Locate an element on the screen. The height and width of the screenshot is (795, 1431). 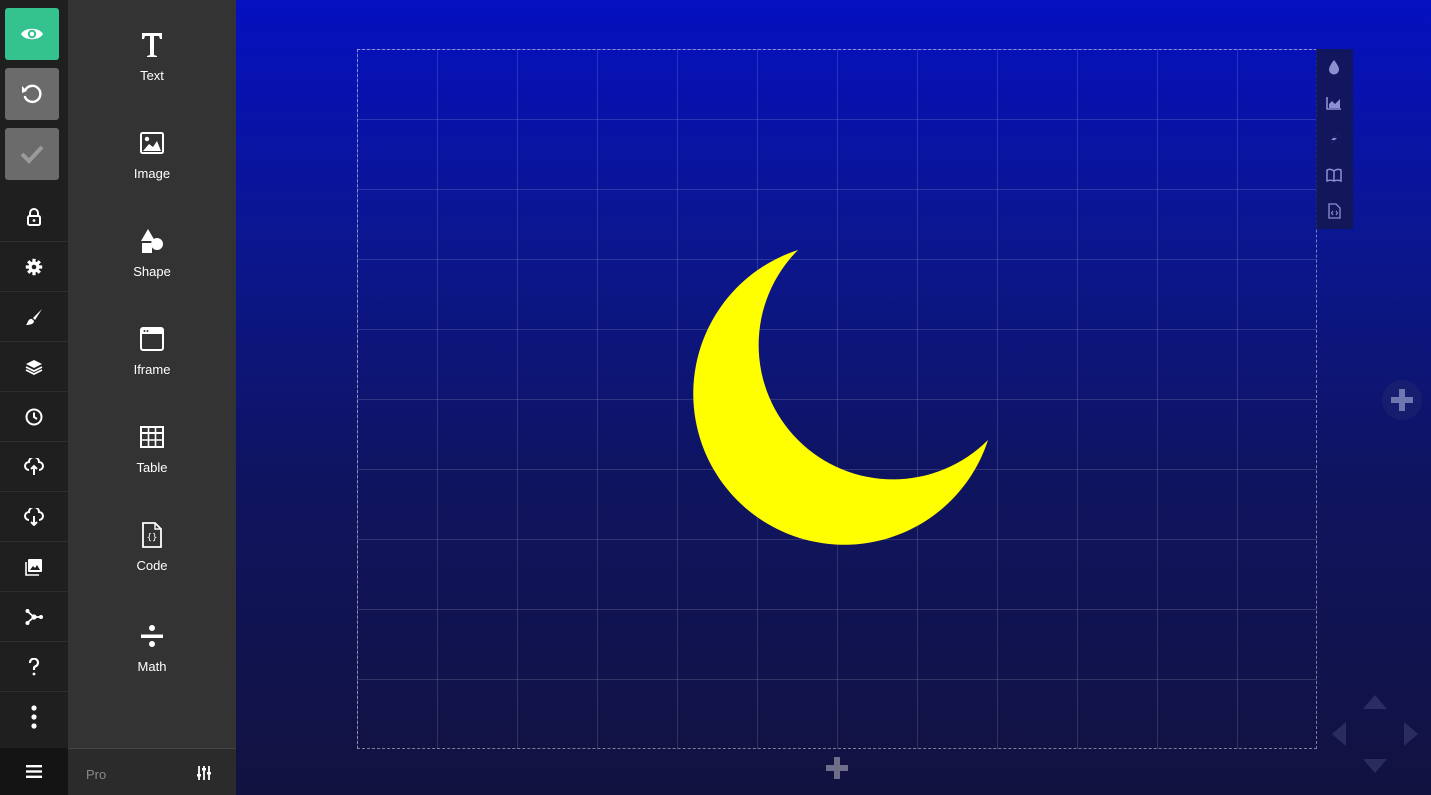
style-button is located at coordinates (34, 317).